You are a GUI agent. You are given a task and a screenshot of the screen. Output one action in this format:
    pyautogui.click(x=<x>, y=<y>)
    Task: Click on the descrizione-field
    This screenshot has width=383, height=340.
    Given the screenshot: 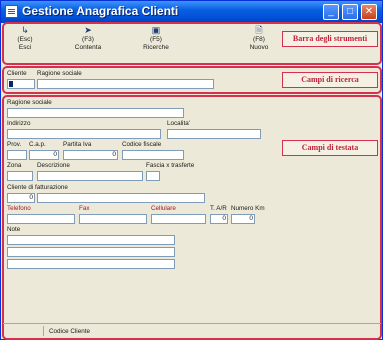 What is the action you would take?
    pyautogui.click(x=90, y=176)
    